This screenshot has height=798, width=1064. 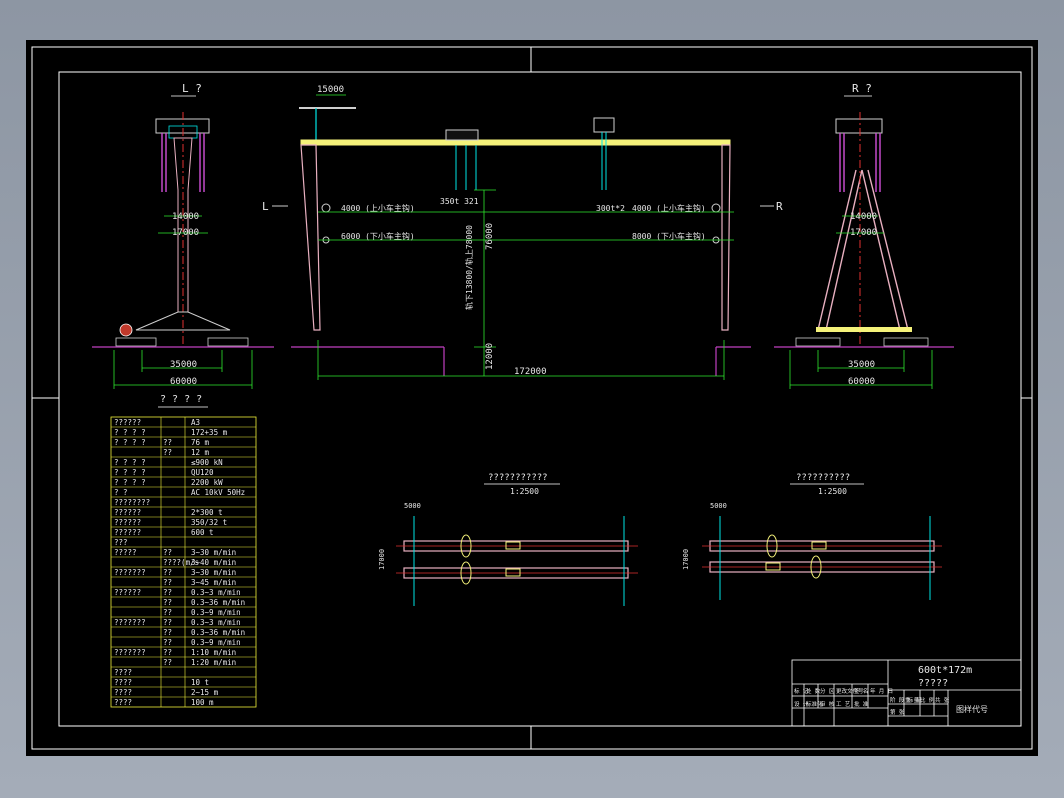 What do you see at coordinates (459, 201) in the screenshot?
I see `trolley-left-label: 350t 321` at bounding box center [459, 201].